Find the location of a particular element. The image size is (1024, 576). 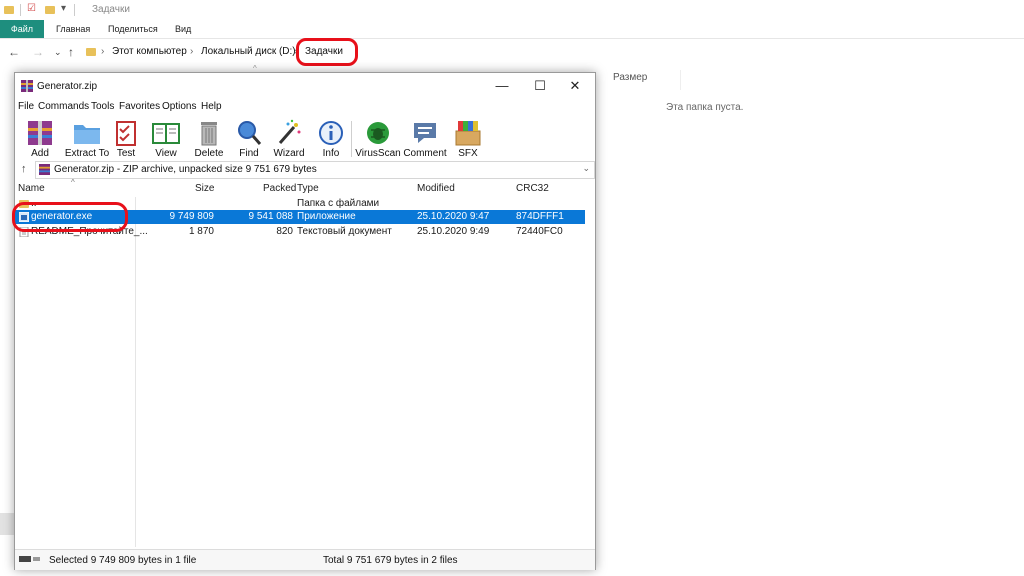

add-button: Add is located at coordinates (40, 139).